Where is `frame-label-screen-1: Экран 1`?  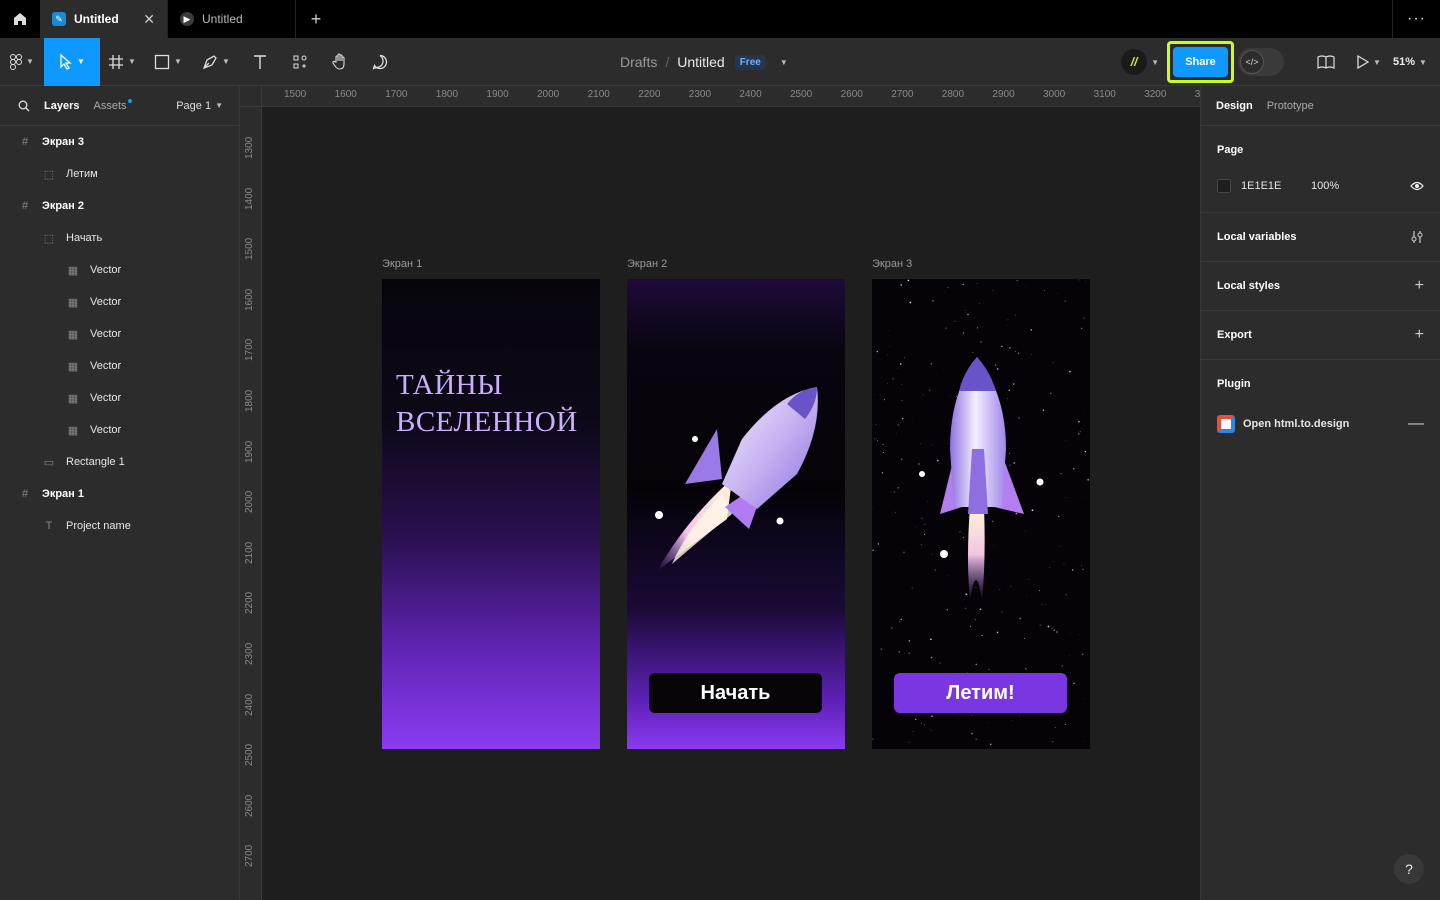 frame-label-screen-1: Экран 1 is located at coordinates (402, 264).